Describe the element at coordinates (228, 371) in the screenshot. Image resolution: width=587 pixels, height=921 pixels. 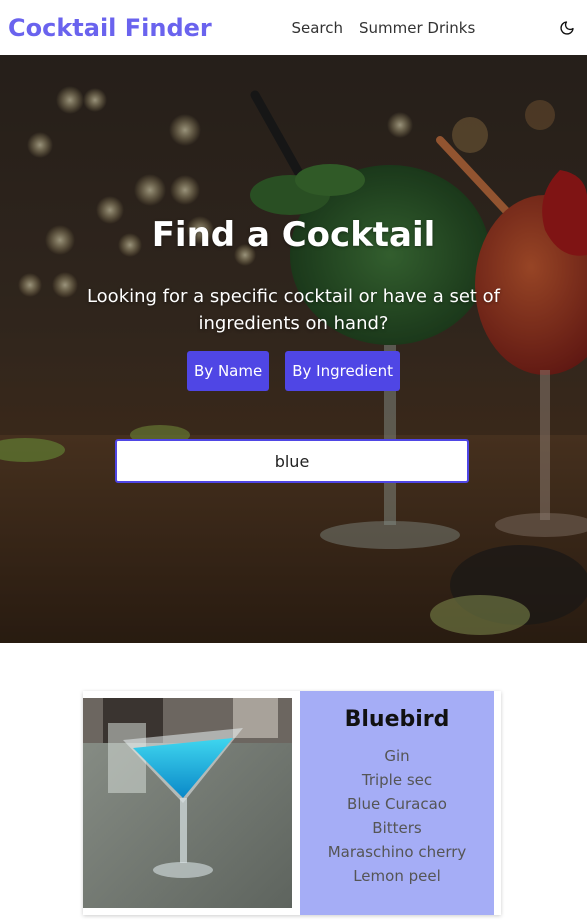
I see `by-name-button: By Name` at that location.